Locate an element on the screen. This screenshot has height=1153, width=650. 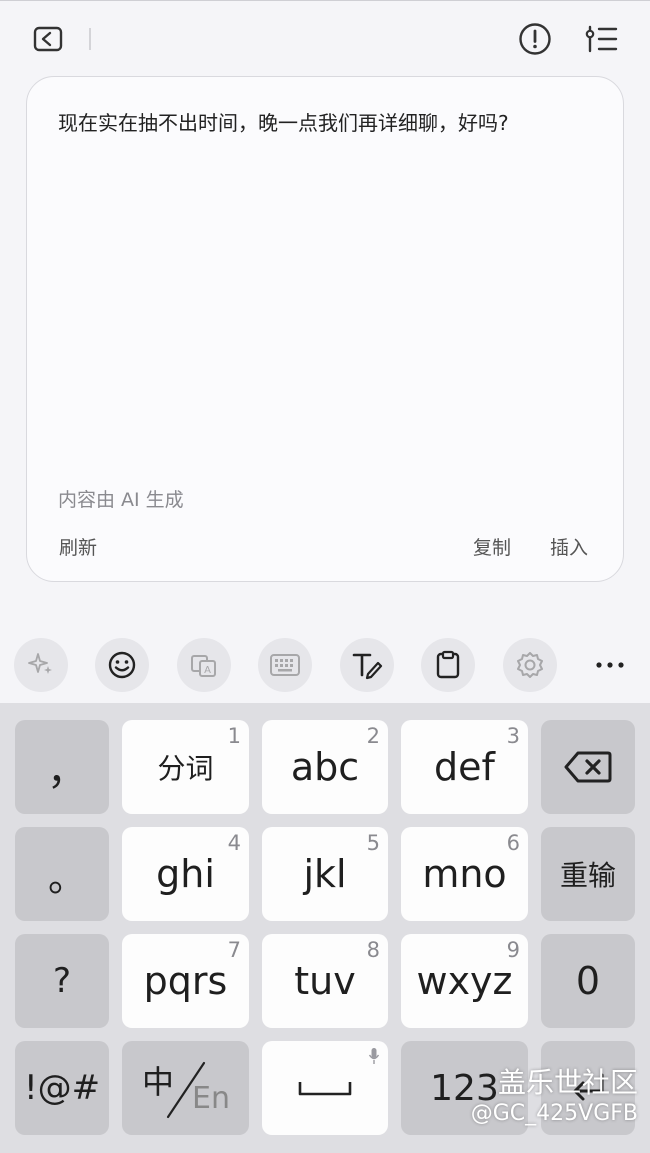
key-8-label: tuv is located at coordinates (325, 981).